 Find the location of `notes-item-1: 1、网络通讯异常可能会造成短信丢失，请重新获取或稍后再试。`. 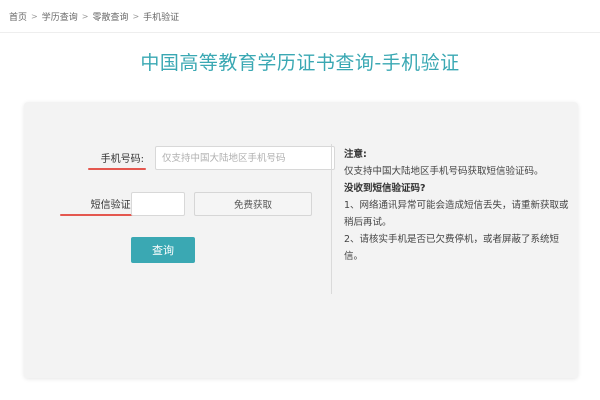

notes-item-1: 1、网络通讯异常可能会造成短信丢失，请重新获取或稍后再试。 is located at coordinates (456, 214).